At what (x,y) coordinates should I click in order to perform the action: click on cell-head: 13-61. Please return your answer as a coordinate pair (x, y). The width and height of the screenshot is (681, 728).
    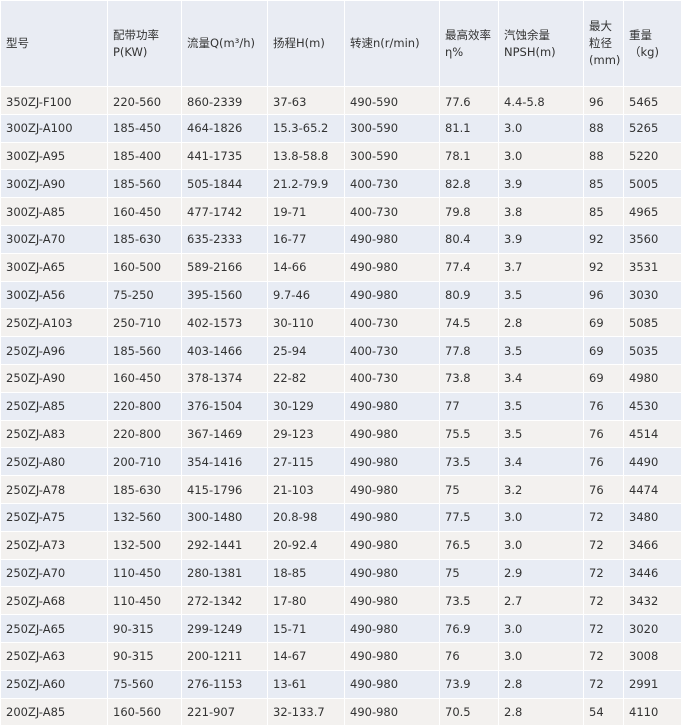
    Looking at the image, I should click on (306, 684).